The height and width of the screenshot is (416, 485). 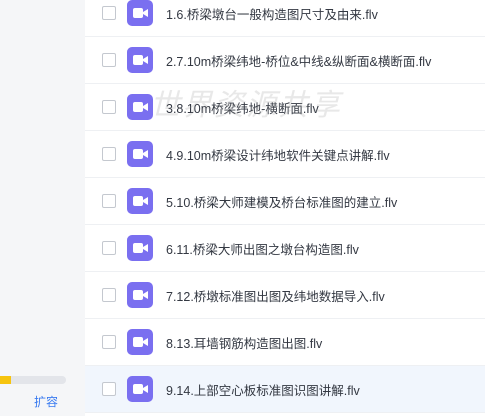 What do you see at coordinates (281, 201) in the screenshot?
I see `file-name: 5.10.桥梁大师建模及桥台标准图的建立.flv` at bounding box center [281, 201].